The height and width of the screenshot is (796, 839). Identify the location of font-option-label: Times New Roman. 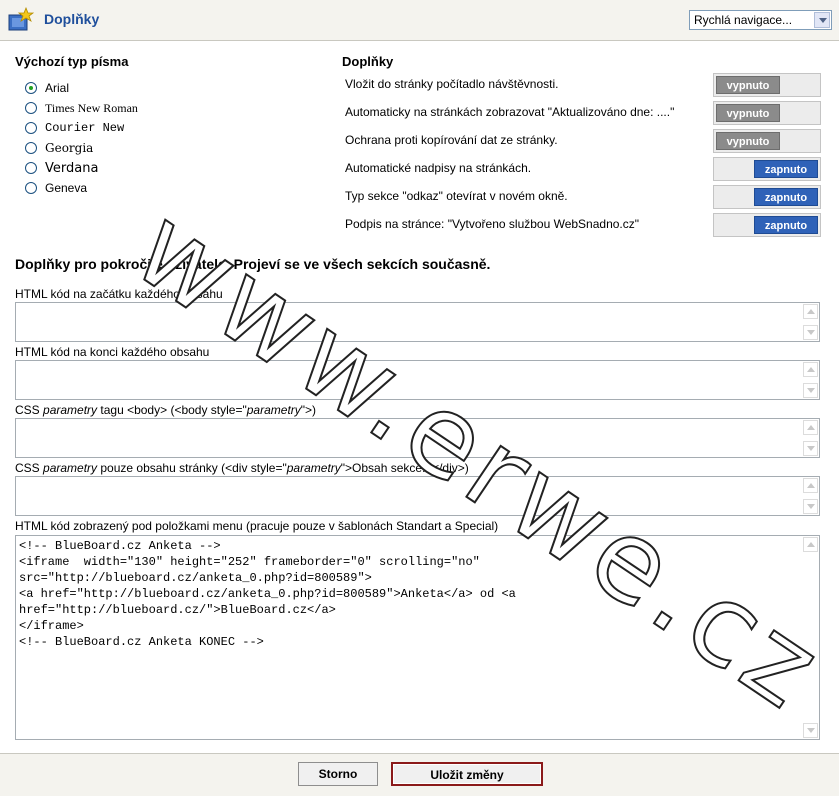
(91, 108).